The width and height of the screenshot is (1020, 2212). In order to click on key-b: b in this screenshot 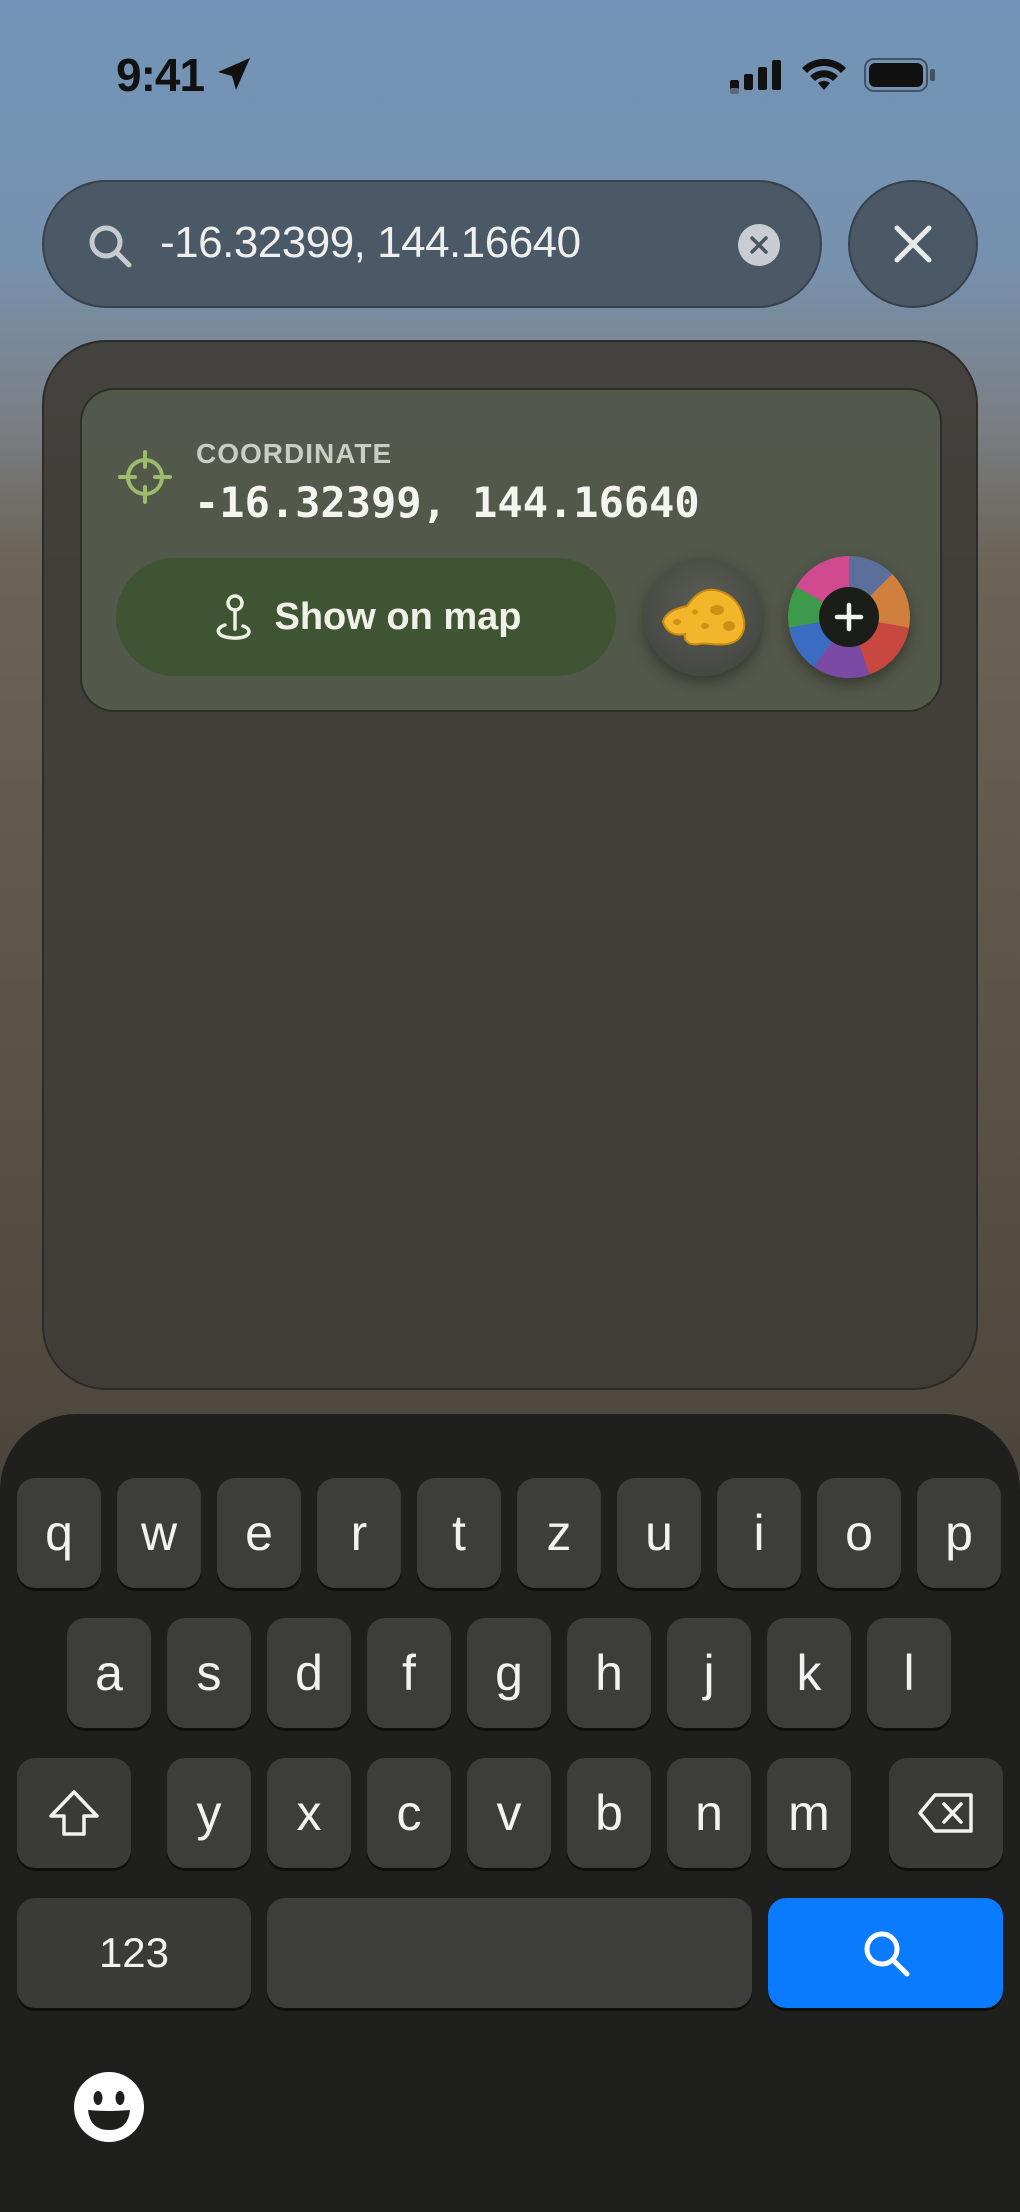, I will do `click(609, 1813)`.